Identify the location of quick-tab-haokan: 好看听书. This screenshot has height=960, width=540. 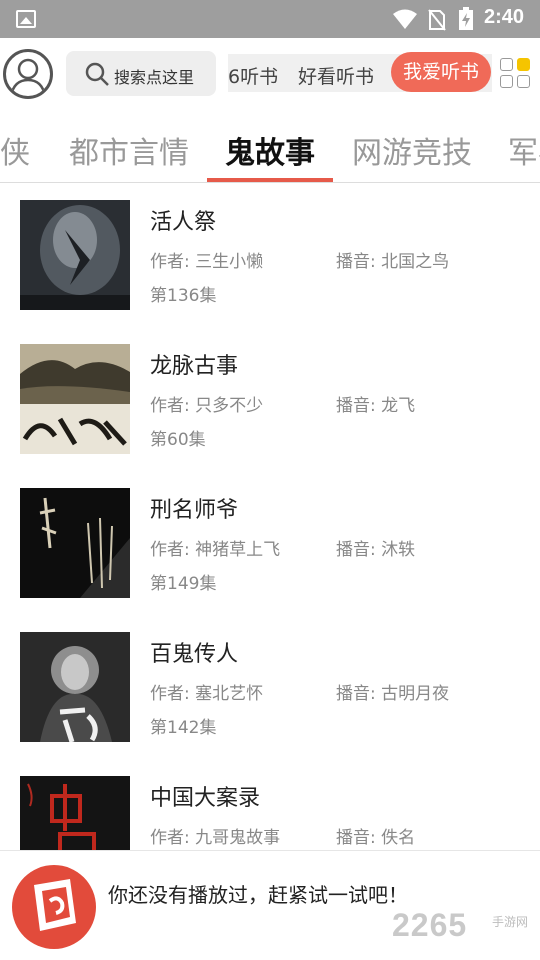
(336, 75).